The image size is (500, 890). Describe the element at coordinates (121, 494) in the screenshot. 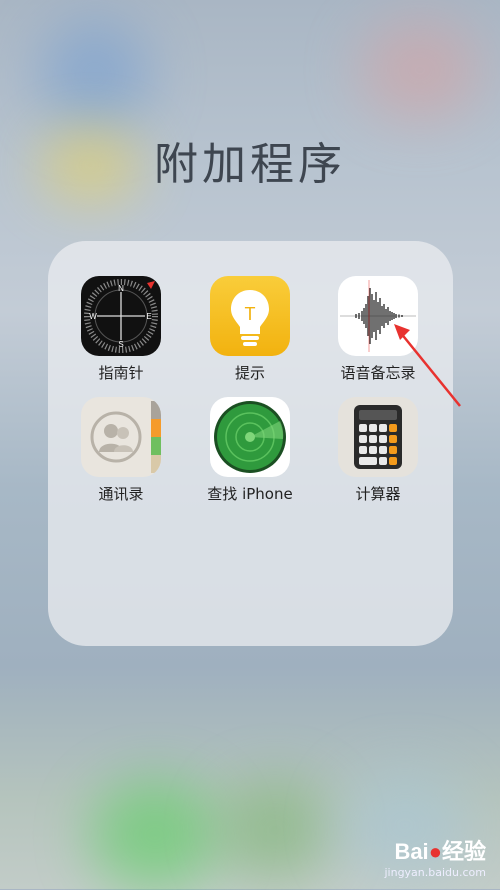

I see `app-label: 通讯录` at that location.